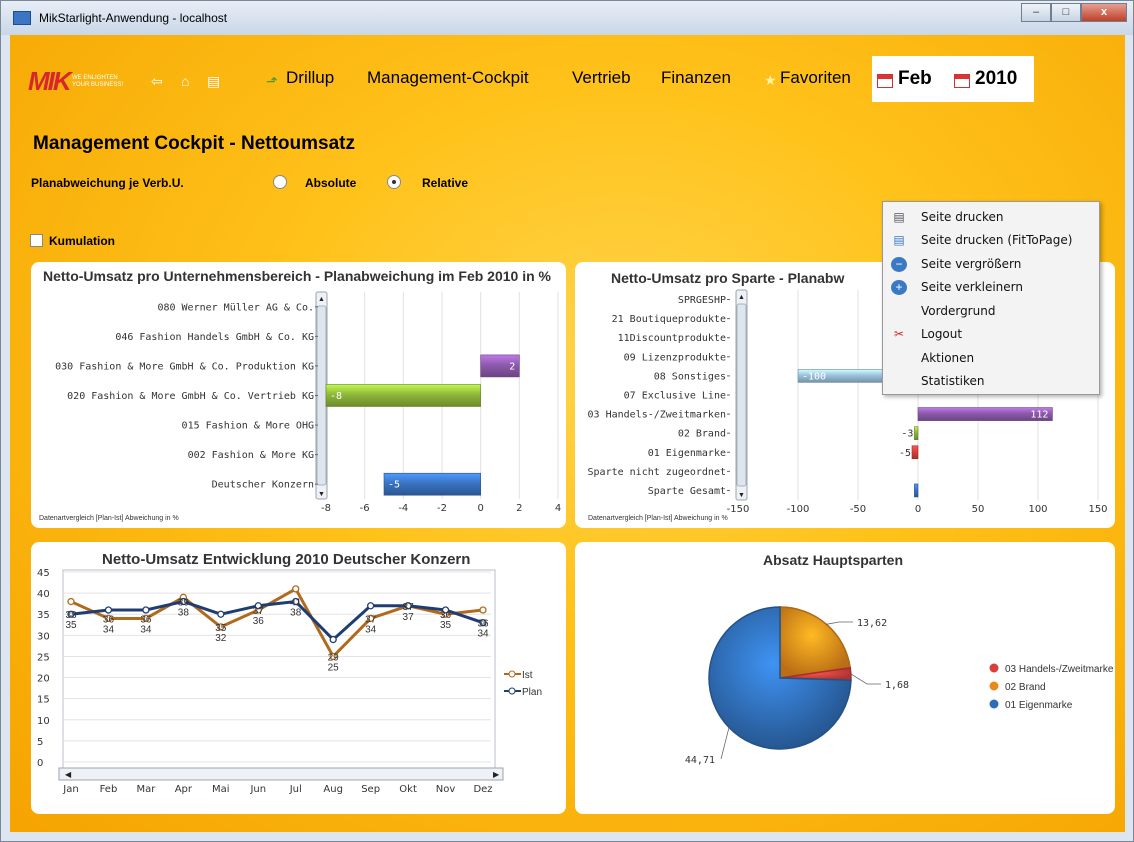 Image resolution: width=1134 pixels, height=842 pixels. I want to click on nav-finanzen: Finanzen, so click(696, 78).